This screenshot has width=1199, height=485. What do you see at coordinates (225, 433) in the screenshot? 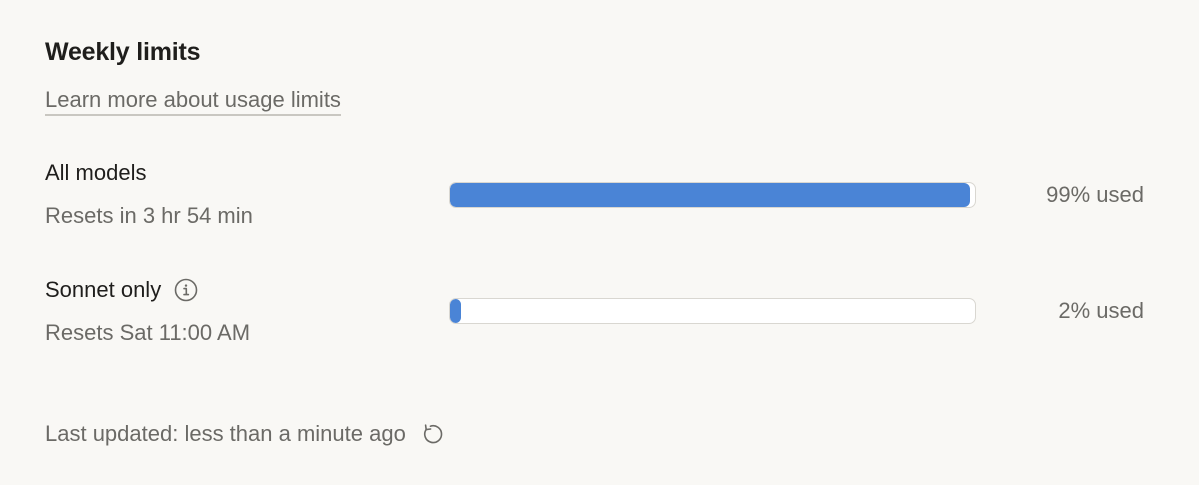
I see `last-updated-text: Last updated: less than a minute ago` at bounding box center [225, 433].